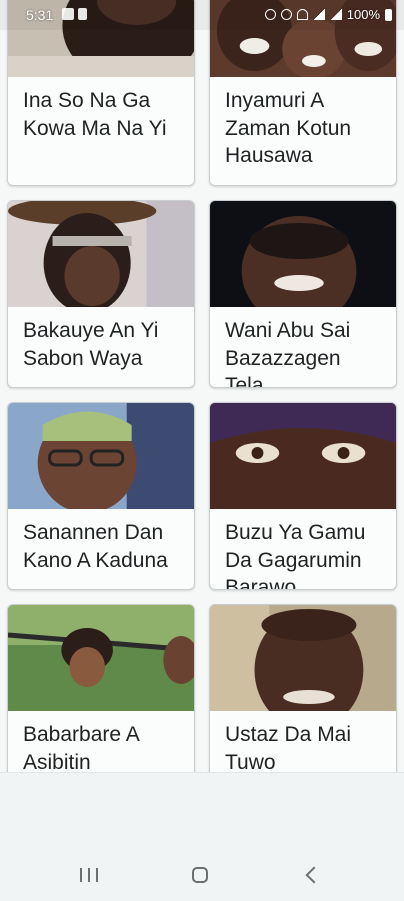 The width and height of the screenshot is (404, 901). What do you see at coordinates (314, 875) in the screenshot?
I see `back-icon` at bounding box center [314, 875].